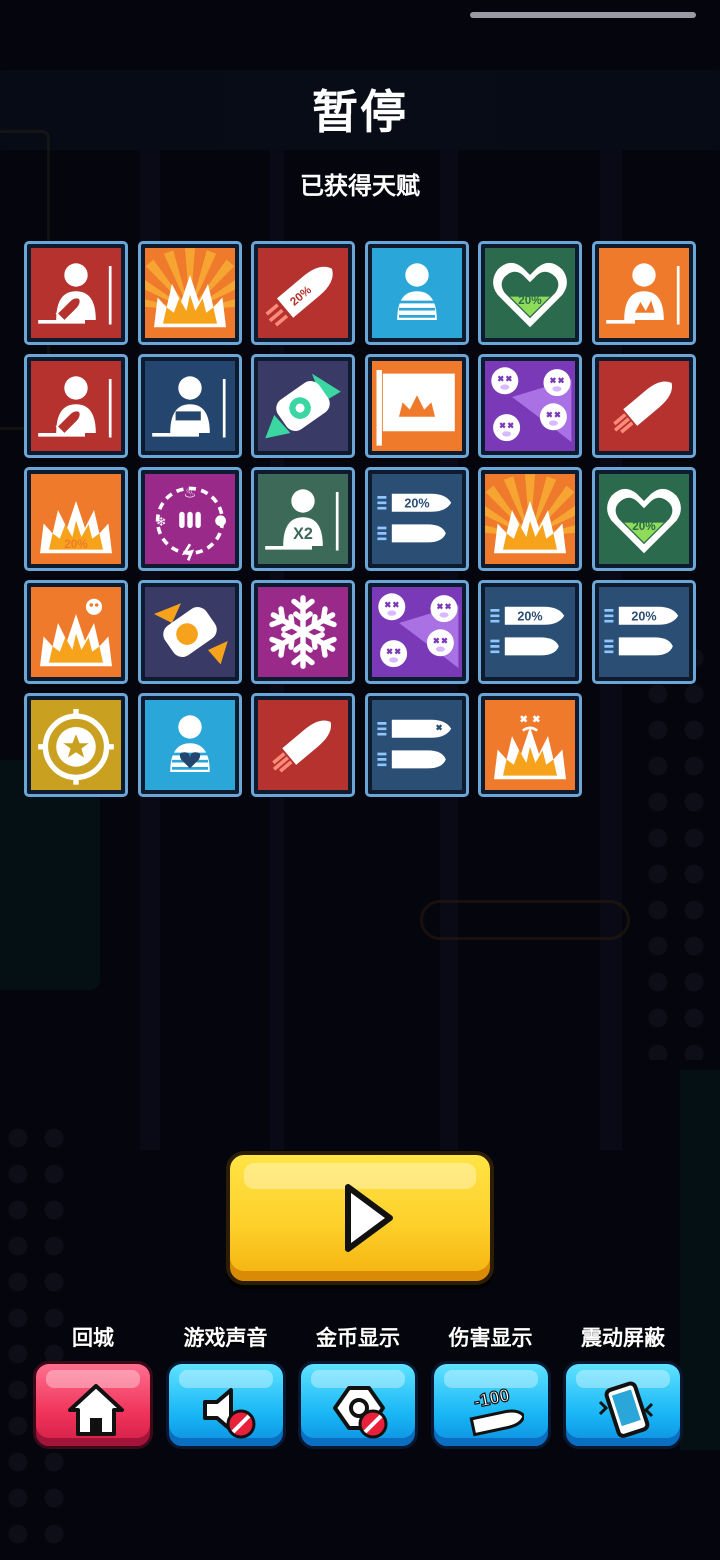 The image size is (720, 1560). I want to click on frost-shell-icon, so click(303, 406).